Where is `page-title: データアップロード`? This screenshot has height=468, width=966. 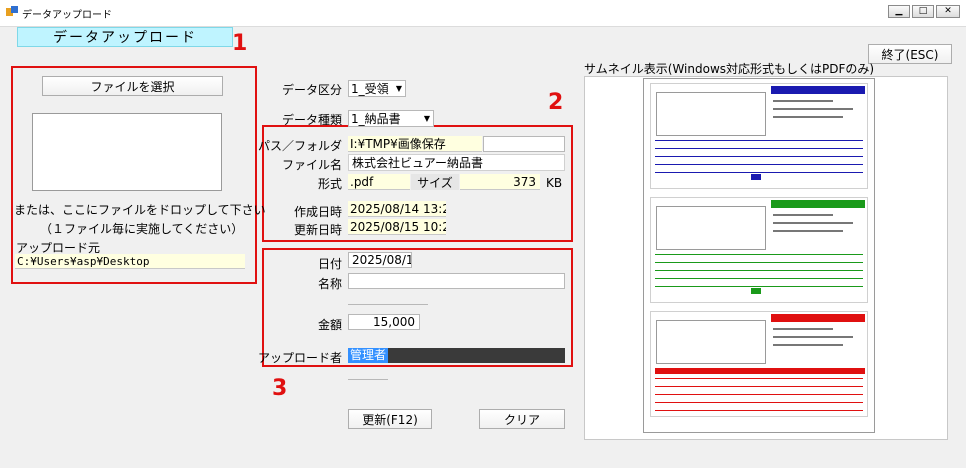
page-title: データアップロード is located at coordinates (125, 37).